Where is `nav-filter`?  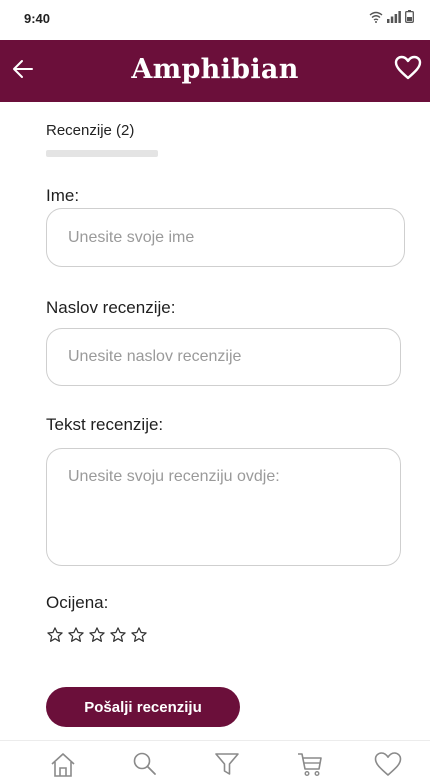 nav-filter is located at coordinates (227, 766).